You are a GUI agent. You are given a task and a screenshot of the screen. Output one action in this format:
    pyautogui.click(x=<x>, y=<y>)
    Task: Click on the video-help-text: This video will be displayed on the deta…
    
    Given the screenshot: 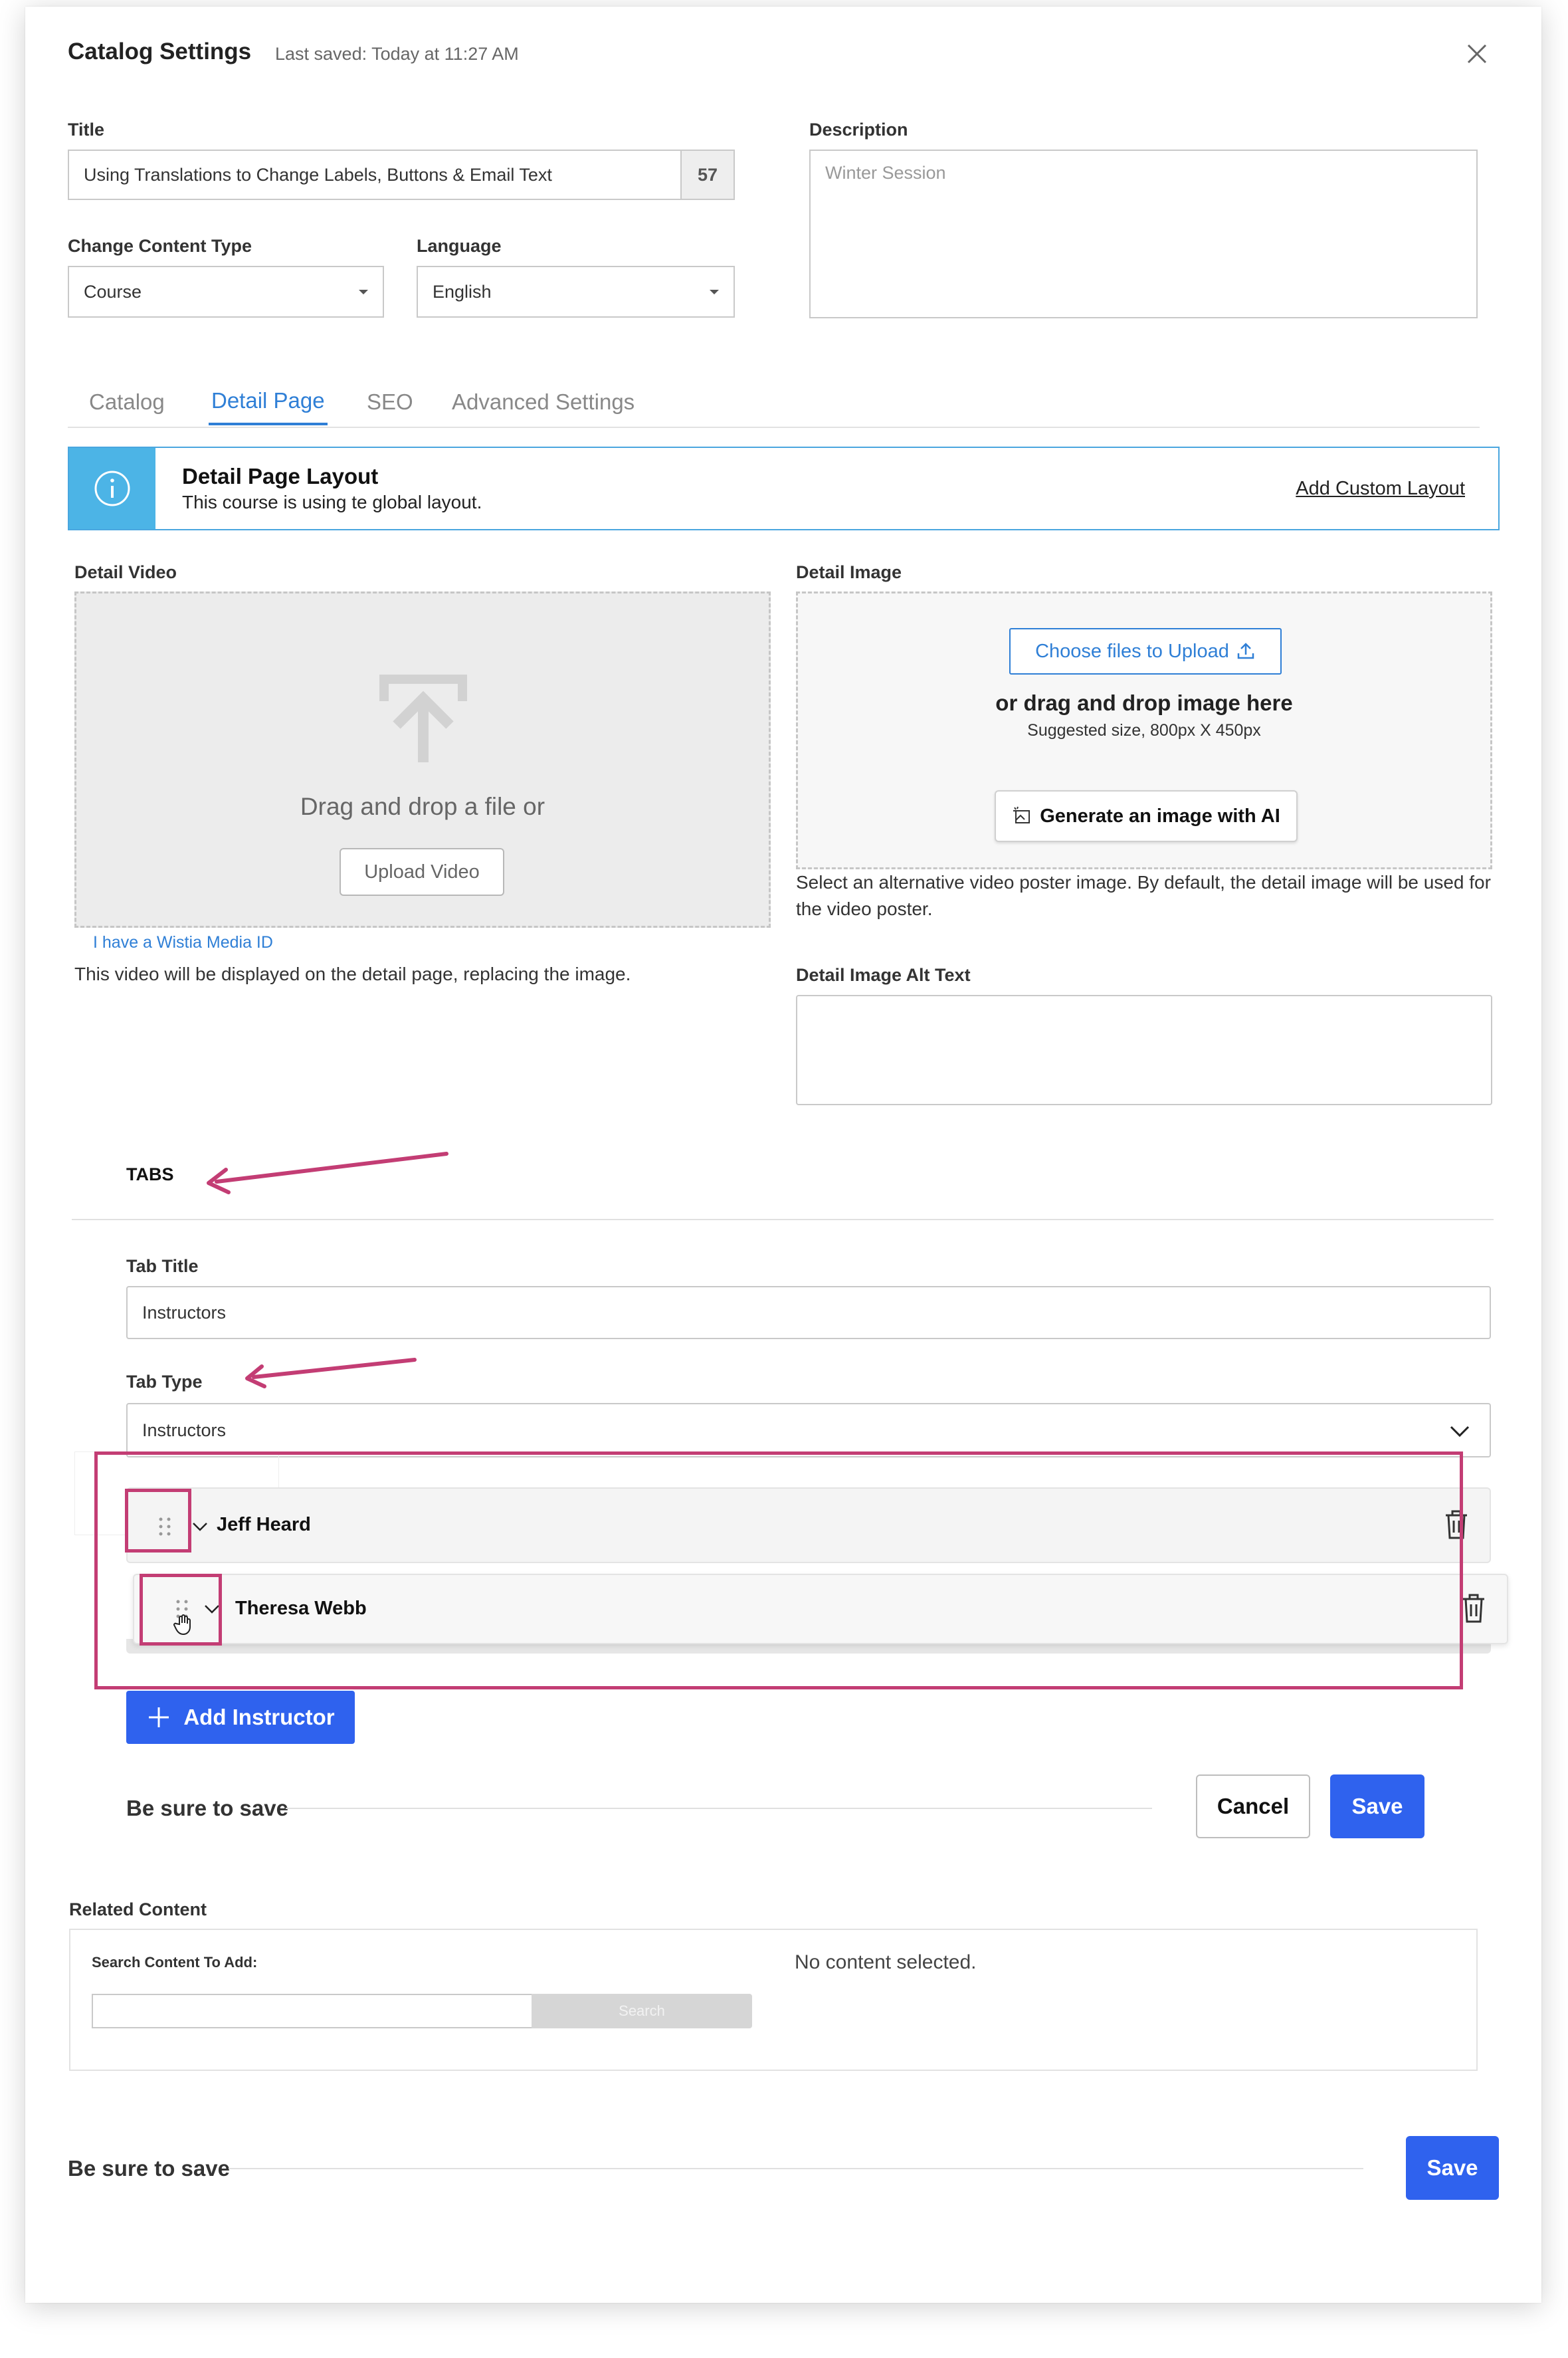 What is the action you would take?
    pyautogui.click(x=352, y=974)
    